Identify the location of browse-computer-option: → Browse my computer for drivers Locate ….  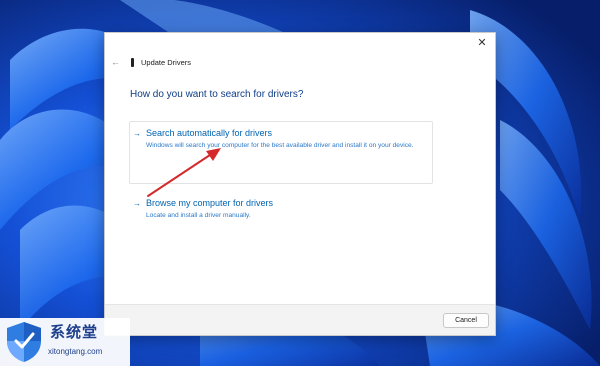
(281, 211).